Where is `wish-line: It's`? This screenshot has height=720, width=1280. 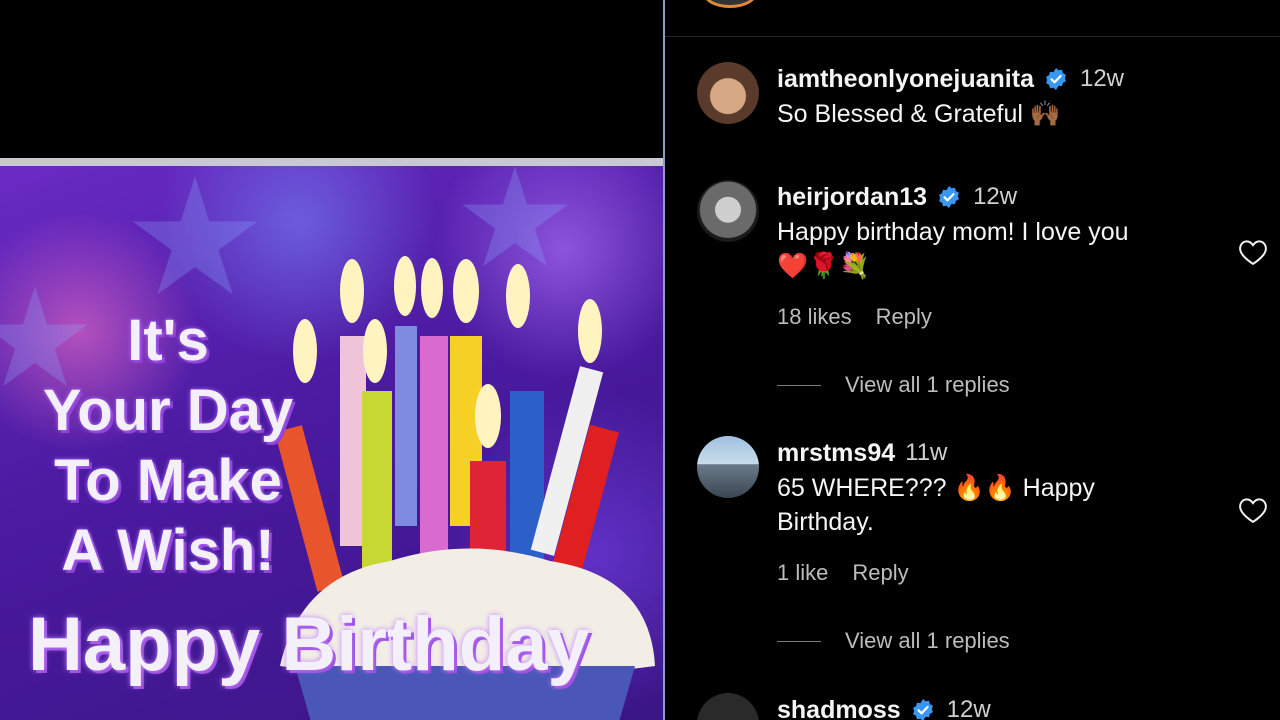 wish-line: It's is located at coordinates (168, 340).